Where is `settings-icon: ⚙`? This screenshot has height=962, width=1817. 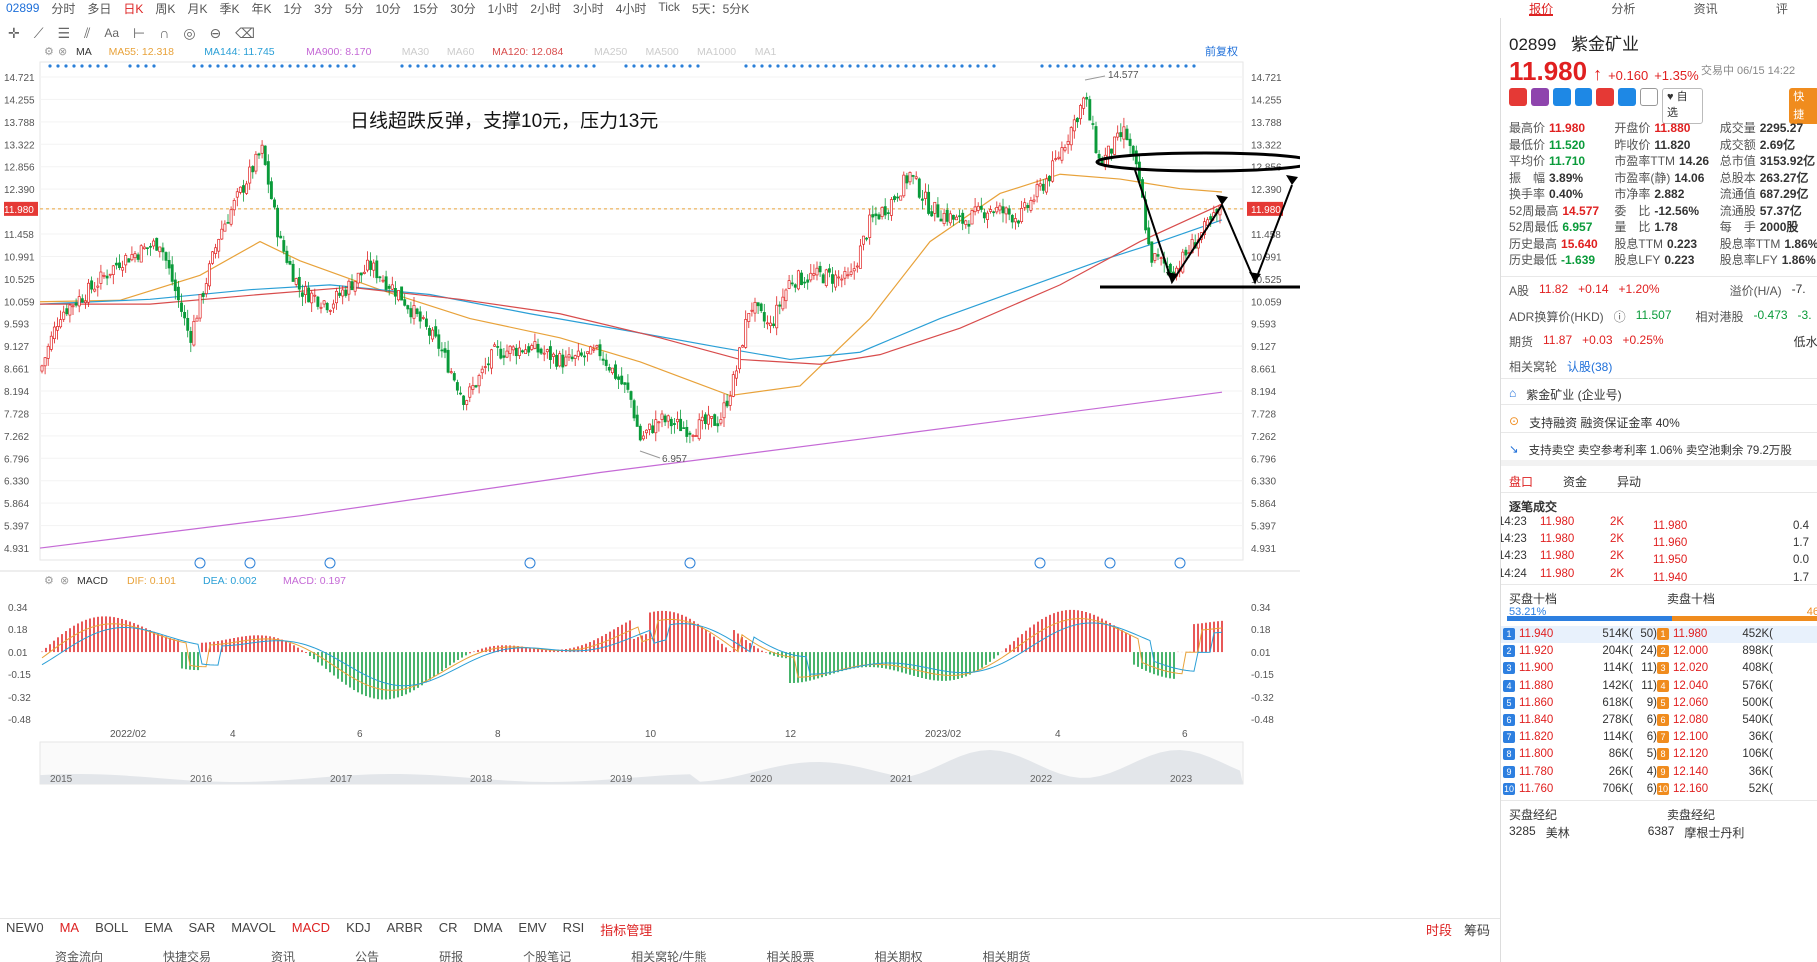
settings-icon: ⚙ is located at coordinates (49, 52).